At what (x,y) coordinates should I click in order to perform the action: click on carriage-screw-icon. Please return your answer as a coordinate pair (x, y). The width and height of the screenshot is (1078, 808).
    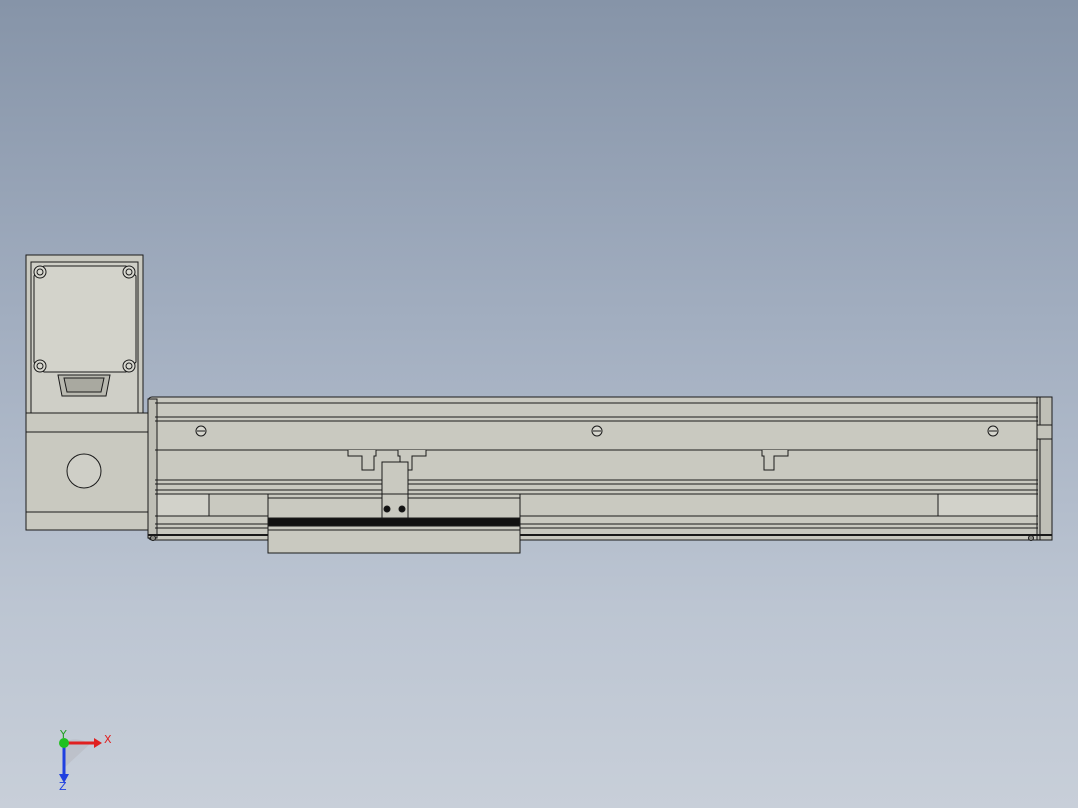
    Looking at the image, I should click on (387, 509).